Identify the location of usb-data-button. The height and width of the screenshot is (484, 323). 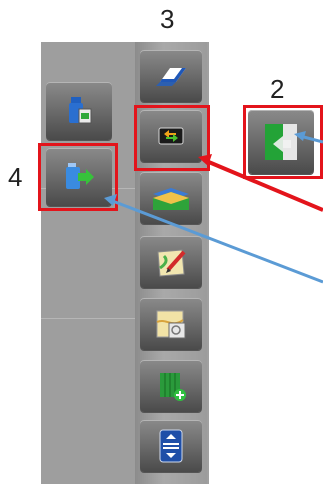
(79, 111).